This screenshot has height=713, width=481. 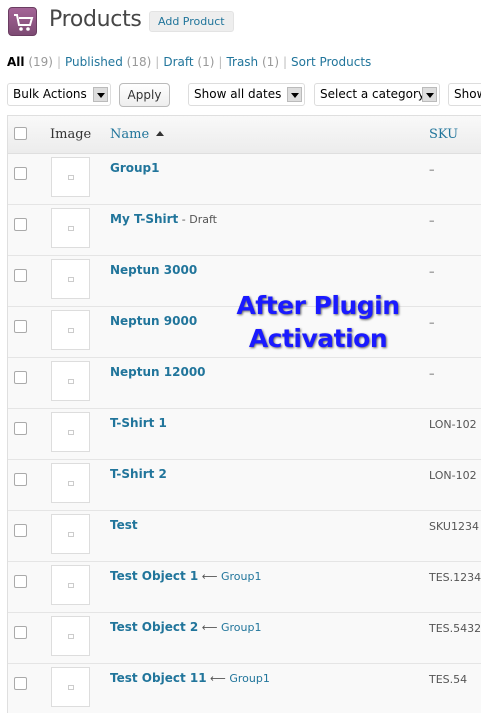 What do you see at coordinates (244, 135) in the screenshot?
I see `table-header: Image Name SKU` at bounding box center [244, 135].